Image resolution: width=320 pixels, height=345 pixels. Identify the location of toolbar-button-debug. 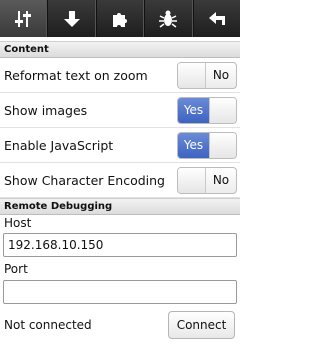
(168, 18).